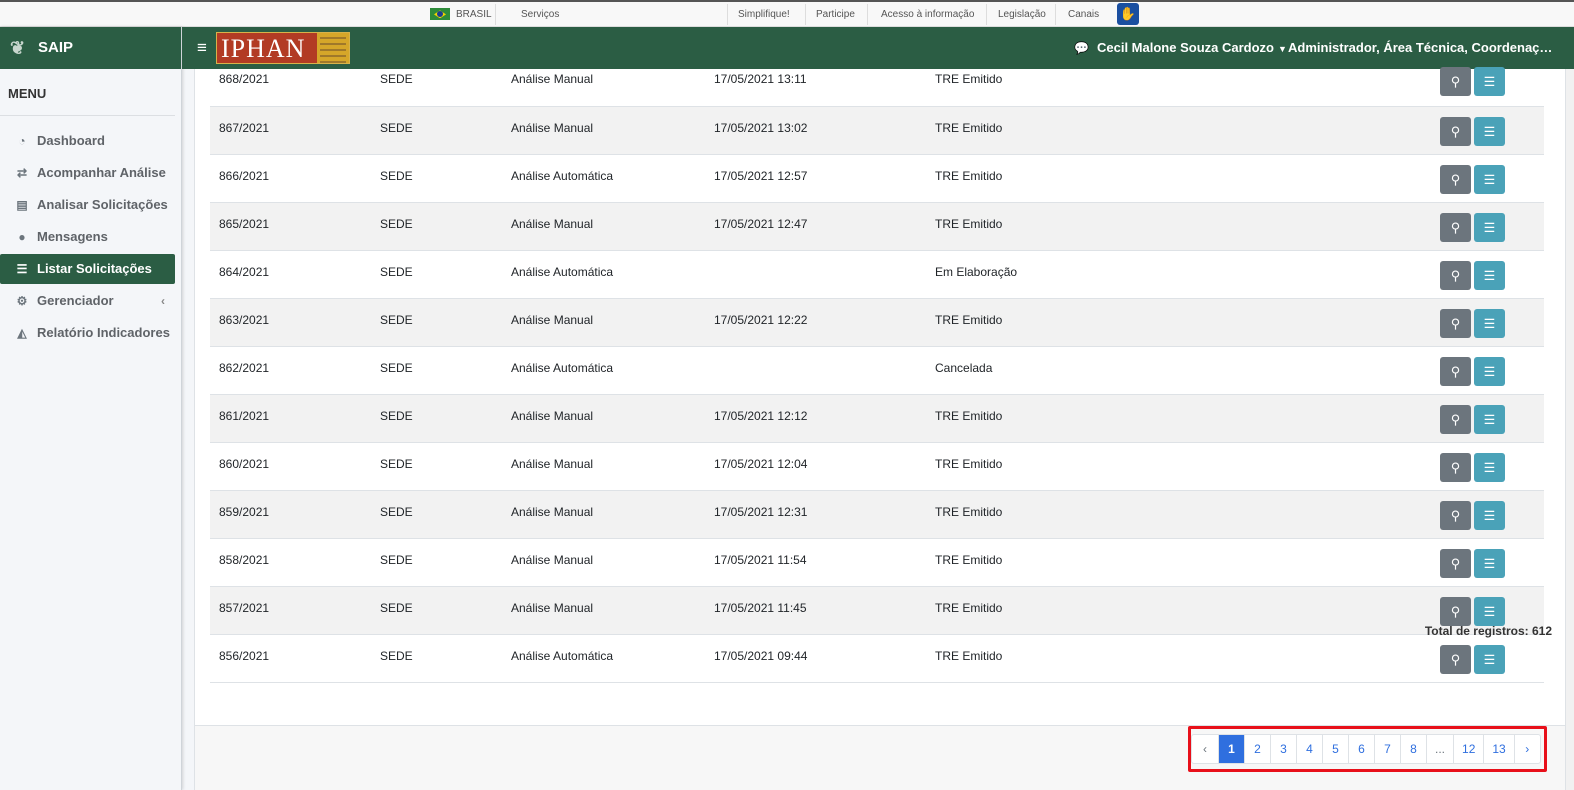 Image resolution: width=1574 pixels, height=790 pixels. Describe the element at coordinates (1081, 48) in the screenshot. I see `chat-icon: 💬` at that location.